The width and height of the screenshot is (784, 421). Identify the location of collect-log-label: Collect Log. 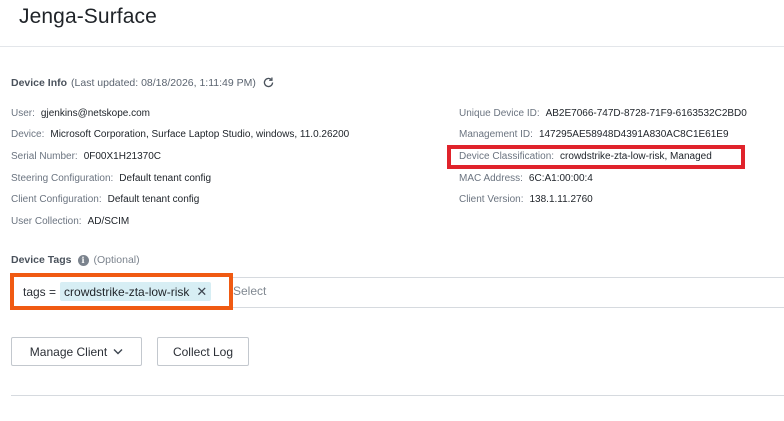
(203, 351).